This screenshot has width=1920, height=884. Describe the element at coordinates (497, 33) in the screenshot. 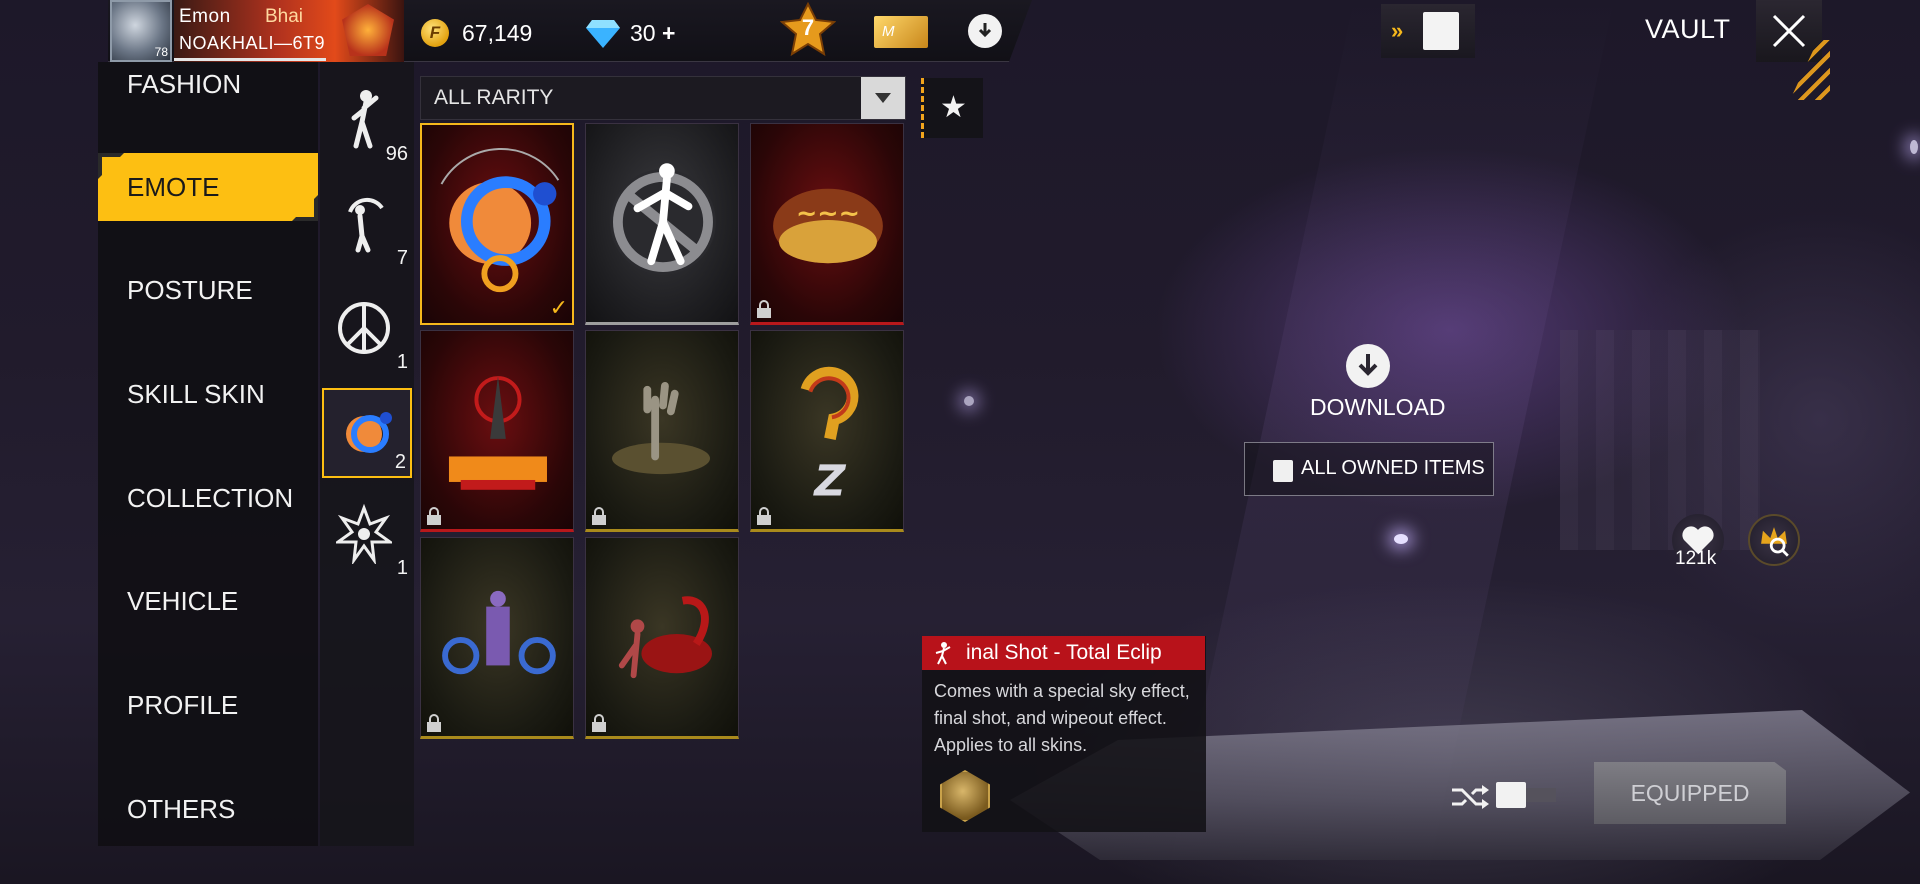

I see `gold-amount: 67,149` at that location.